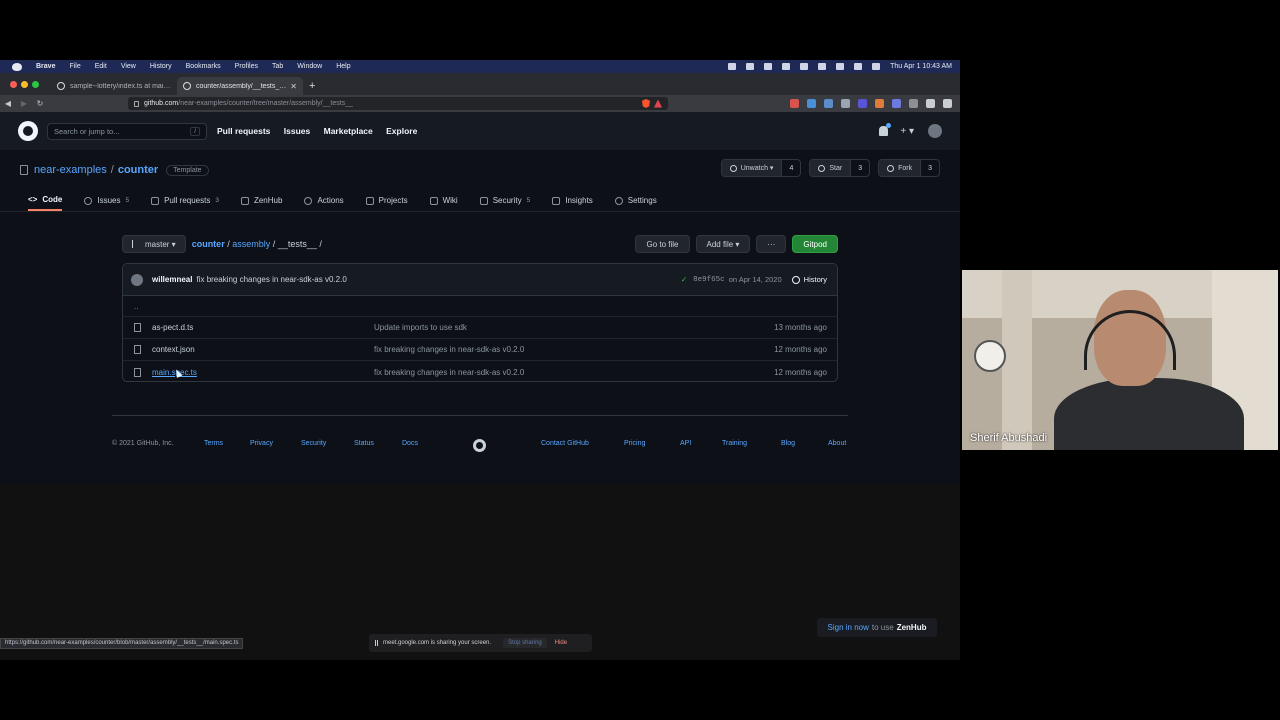  Describe the element at coordinates (750, 66) in the screenshot. I see `tray-moon-icon` at that location.